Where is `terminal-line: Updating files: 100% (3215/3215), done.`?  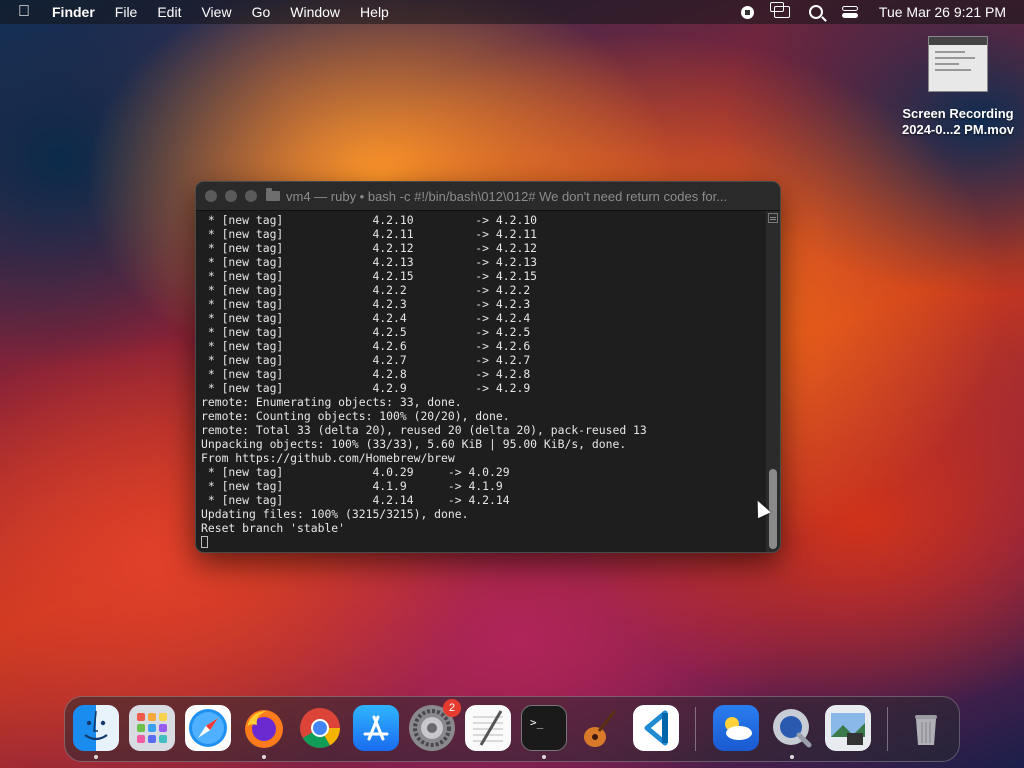 terminal-line: Updating files: 100% (3215/3215), done. is located at coordinates (335, 514).